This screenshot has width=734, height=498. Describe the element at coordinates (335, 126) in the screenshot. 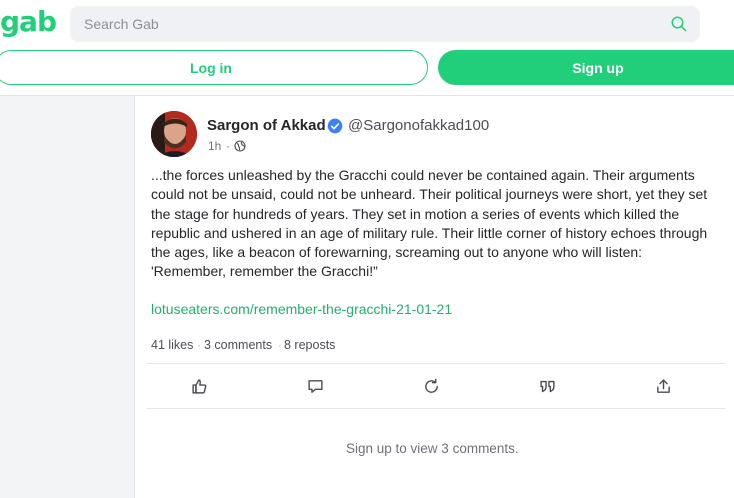

I see `verified-badge-icon` at that location.